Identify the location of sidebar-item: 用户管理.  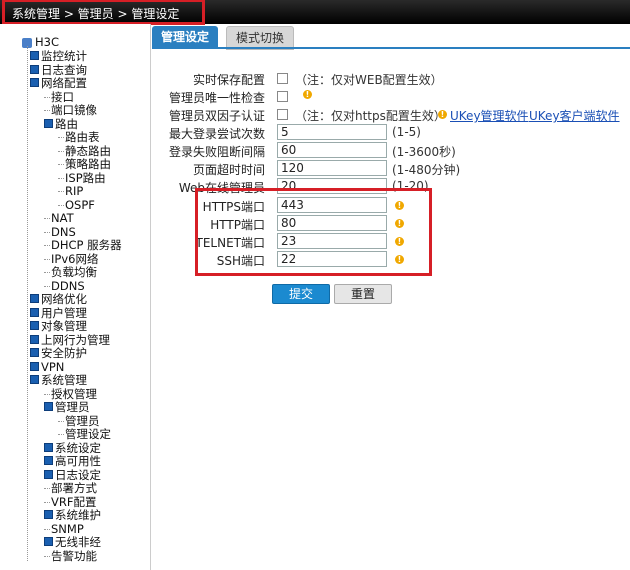
(58, 313).